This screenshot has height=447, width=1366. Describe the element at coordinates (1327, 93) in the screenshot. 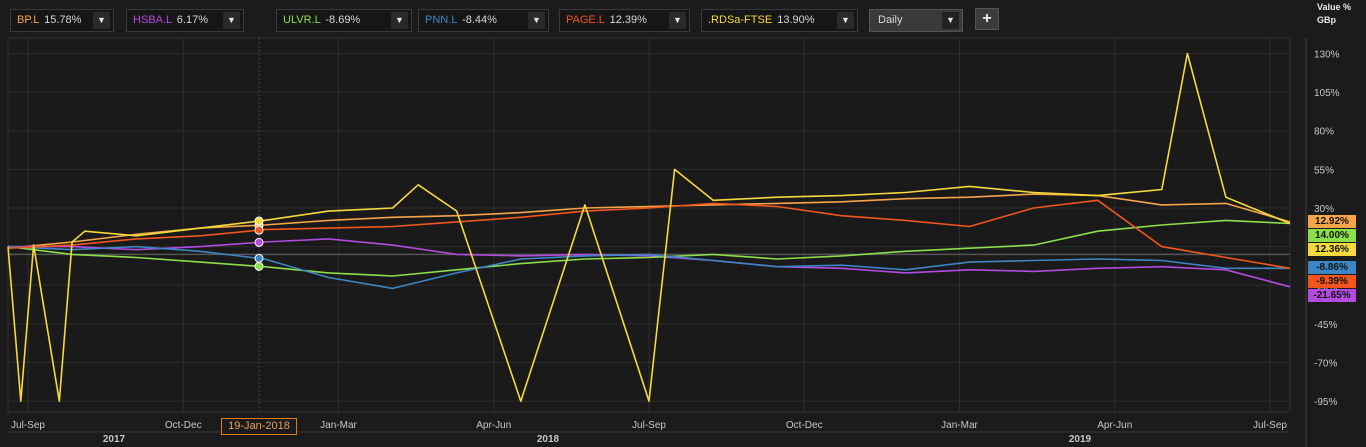

I see `y-tick-label: 105%` at that location.